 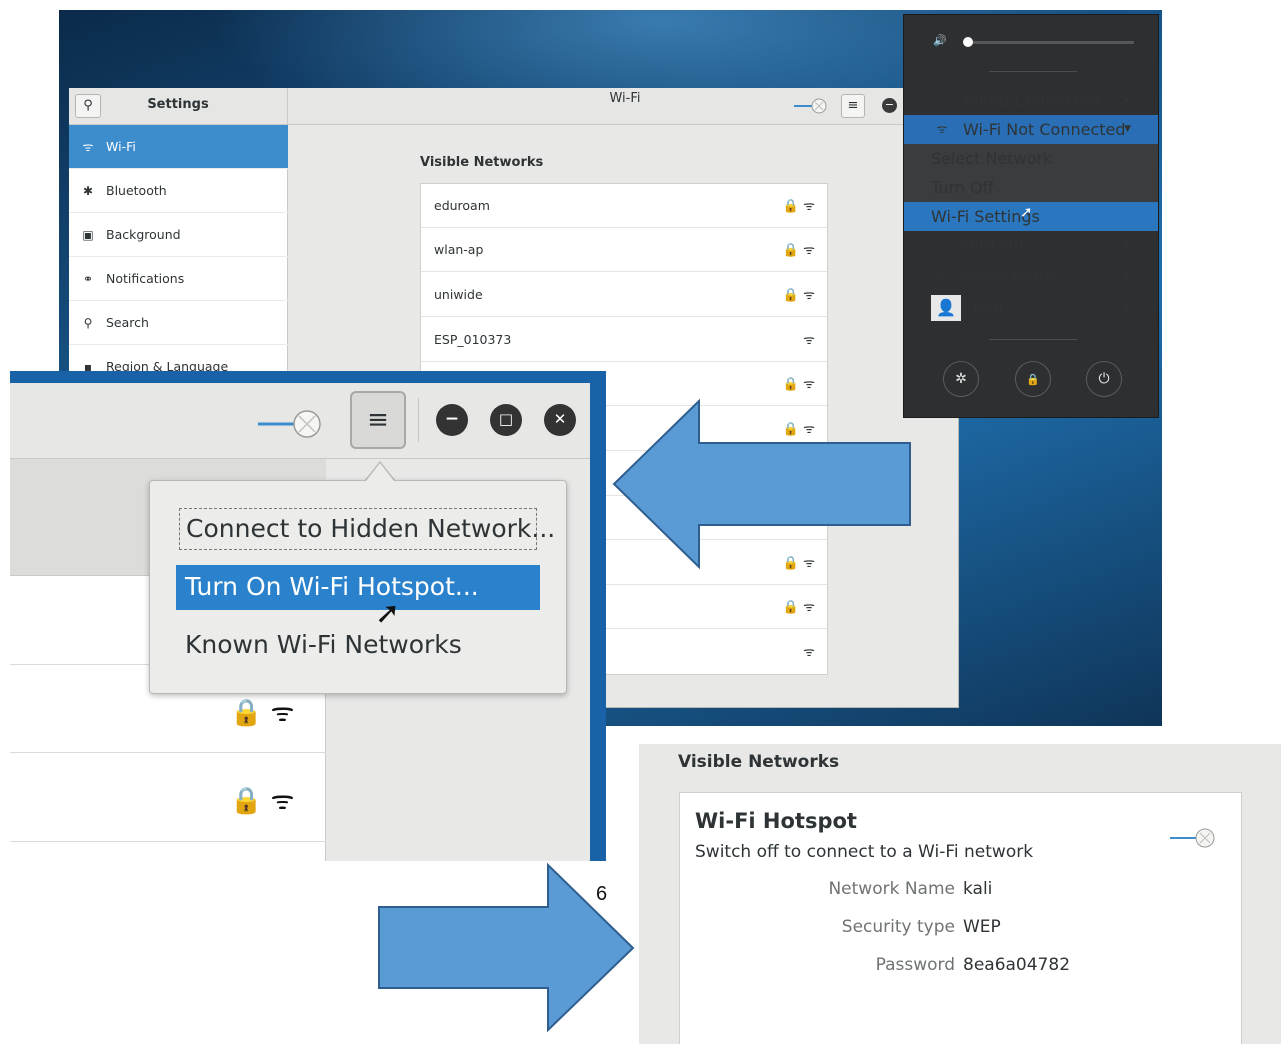 What do you see at coordinates (940, 40) in the screenshot?
I see `volume-icon: 🔊` at bounding box center [940, 40].